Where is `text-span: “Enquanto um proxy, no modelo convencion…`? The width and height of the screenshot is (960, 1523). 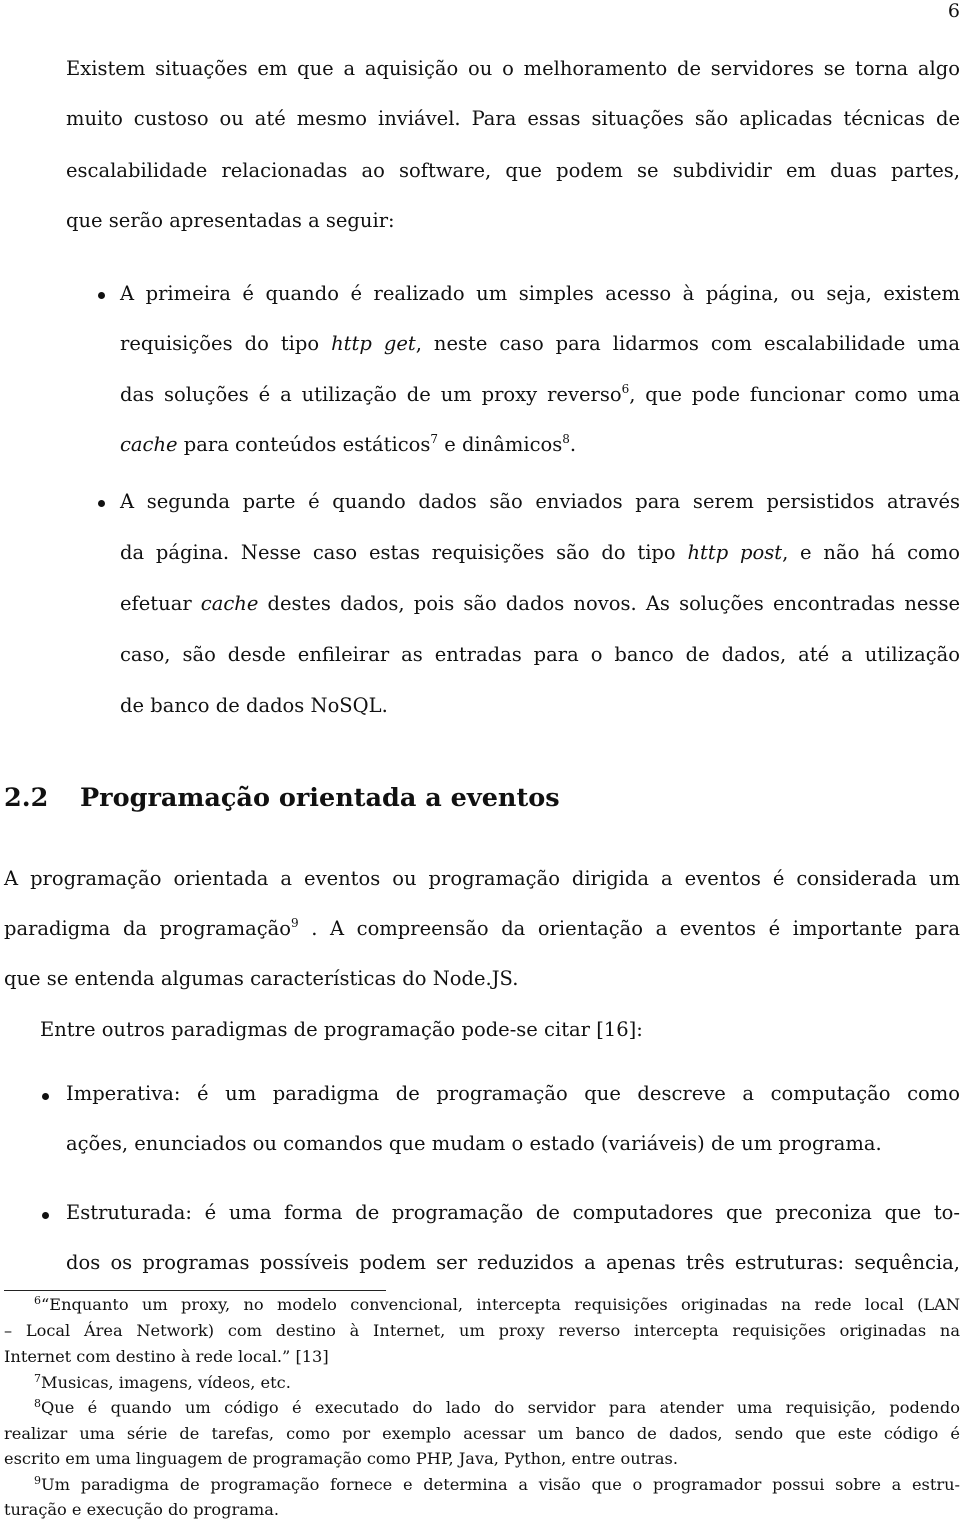
text-span: “Enquanto um proxy, no modelo convencion… is located at coordinates (500, 1304).